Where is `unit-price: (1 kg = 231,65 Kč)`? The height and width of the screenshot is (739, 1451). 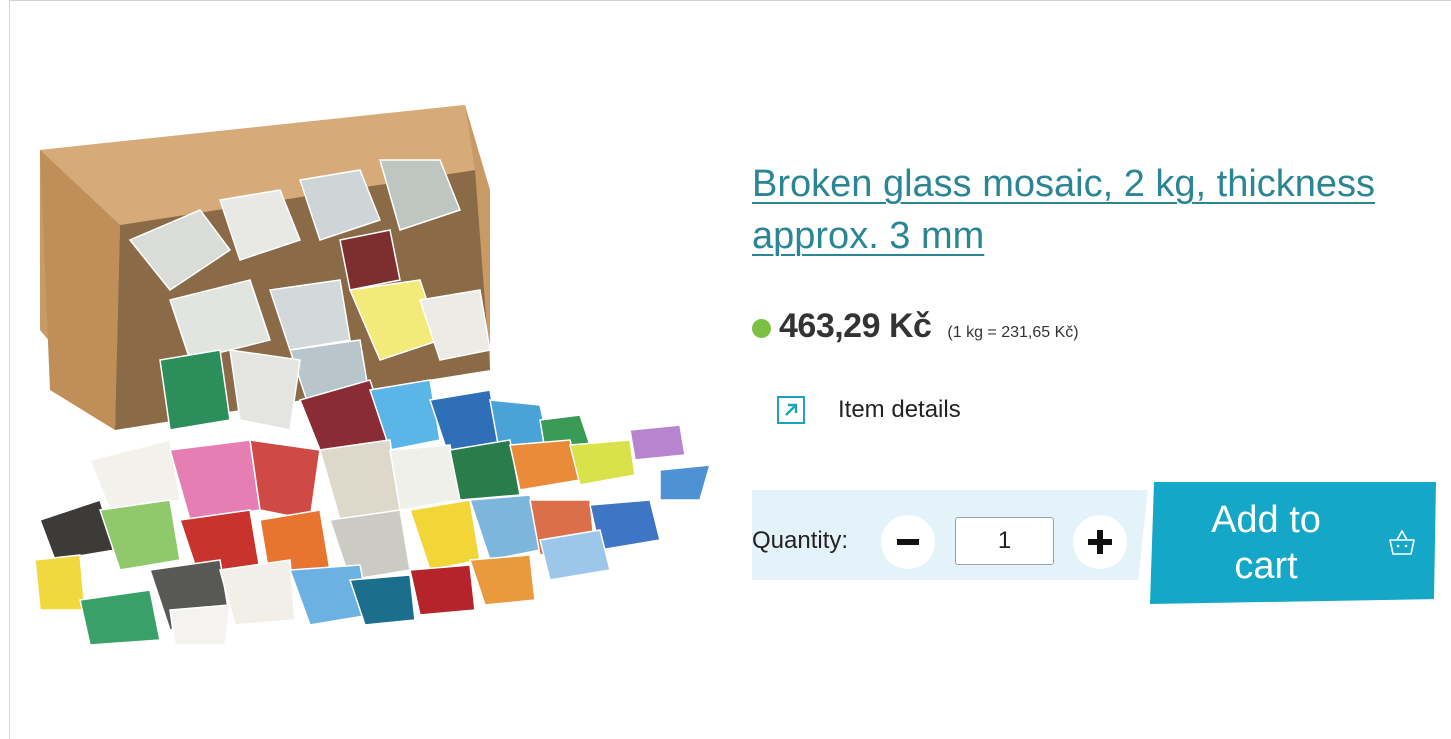 unit-price: (1 kg = 231,65 Kč) is located at coordinates (1013, 332).